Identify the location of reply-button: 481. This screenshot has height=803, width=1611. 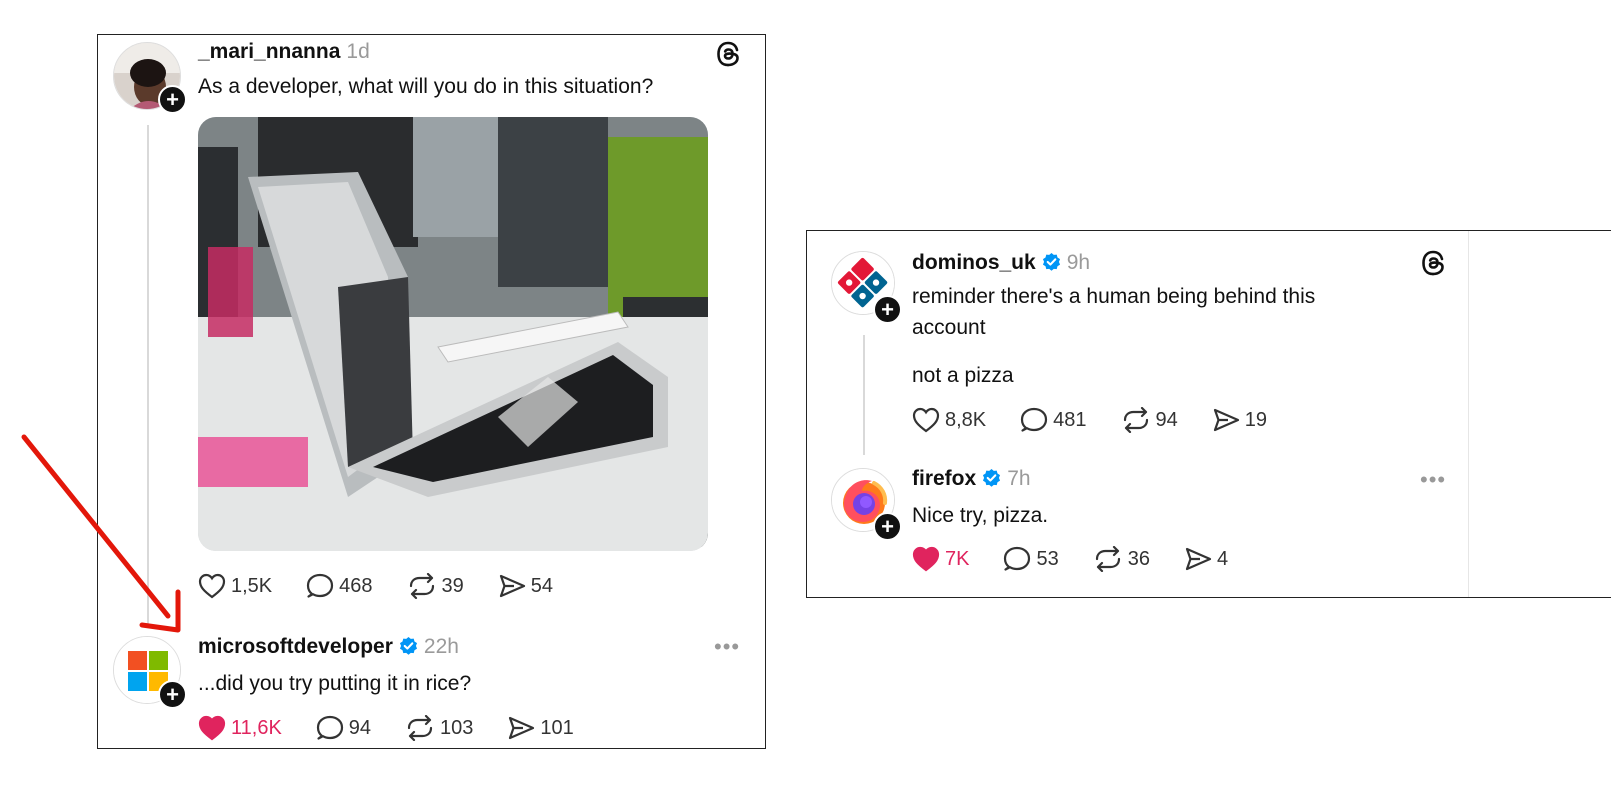
(1053, 420).